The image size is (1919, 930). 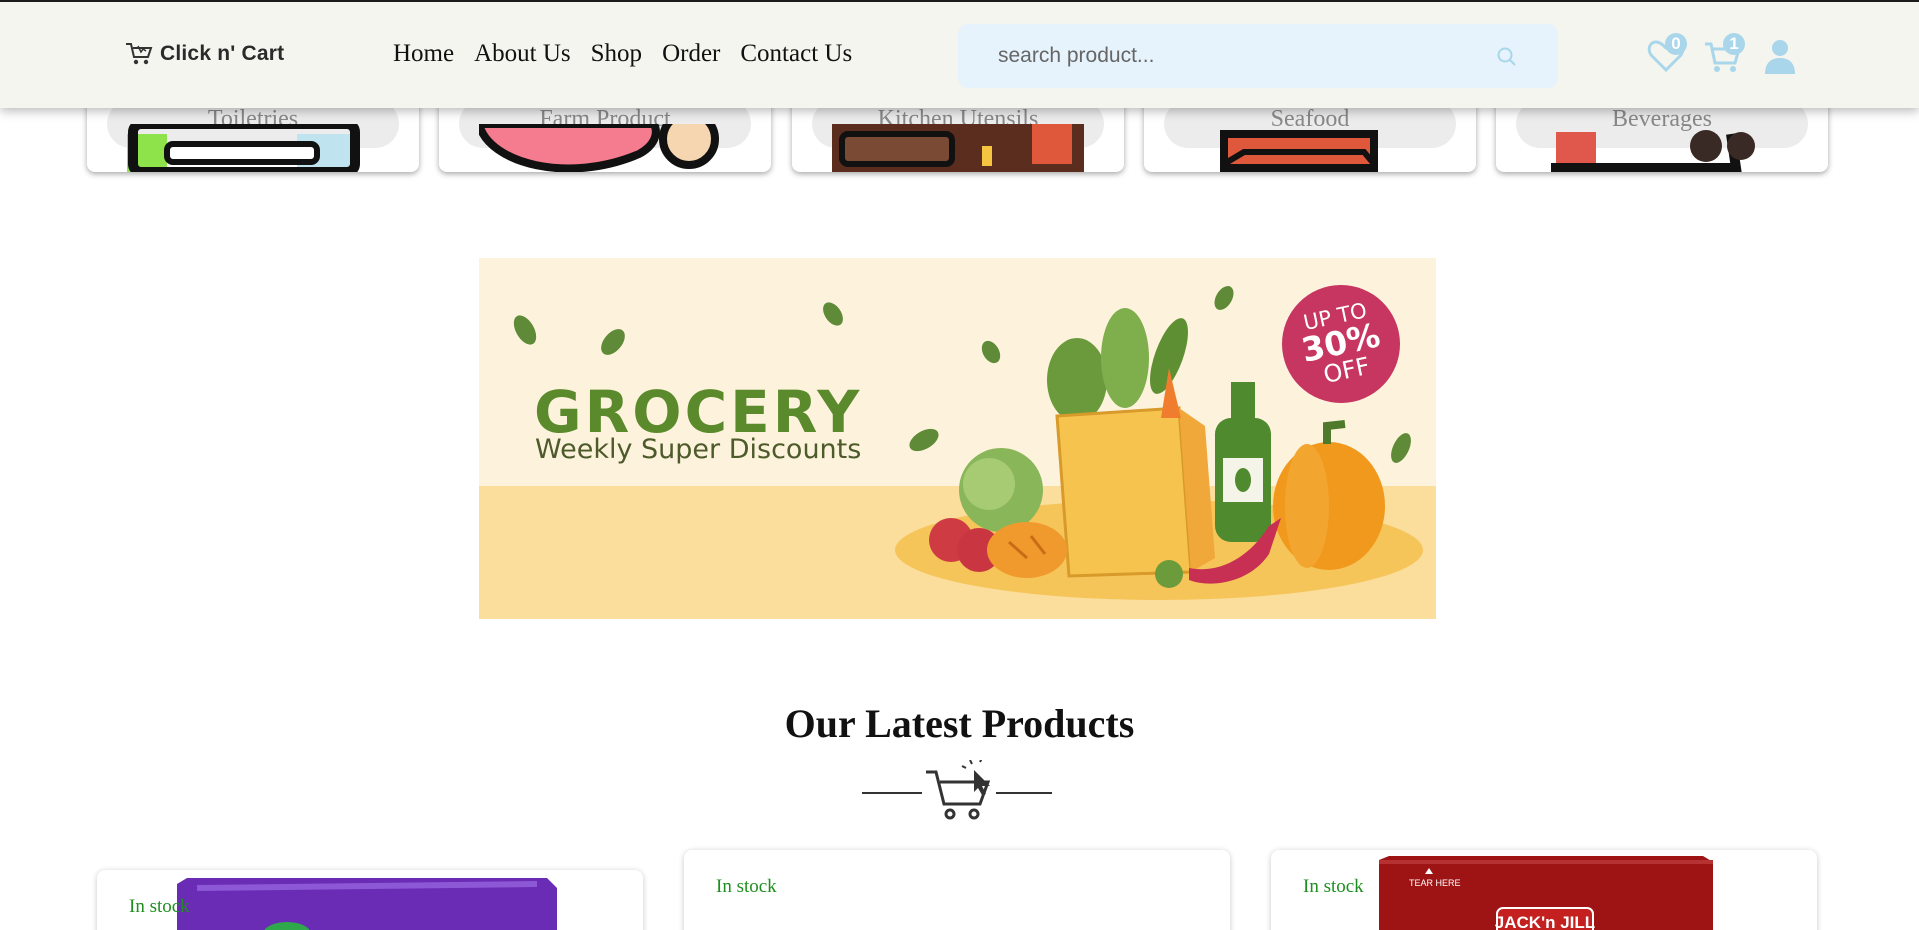 What do you see at coordinates (243, 148) in the screenshot?
I see `toiletries-icon` at bounding box center [243, 148].